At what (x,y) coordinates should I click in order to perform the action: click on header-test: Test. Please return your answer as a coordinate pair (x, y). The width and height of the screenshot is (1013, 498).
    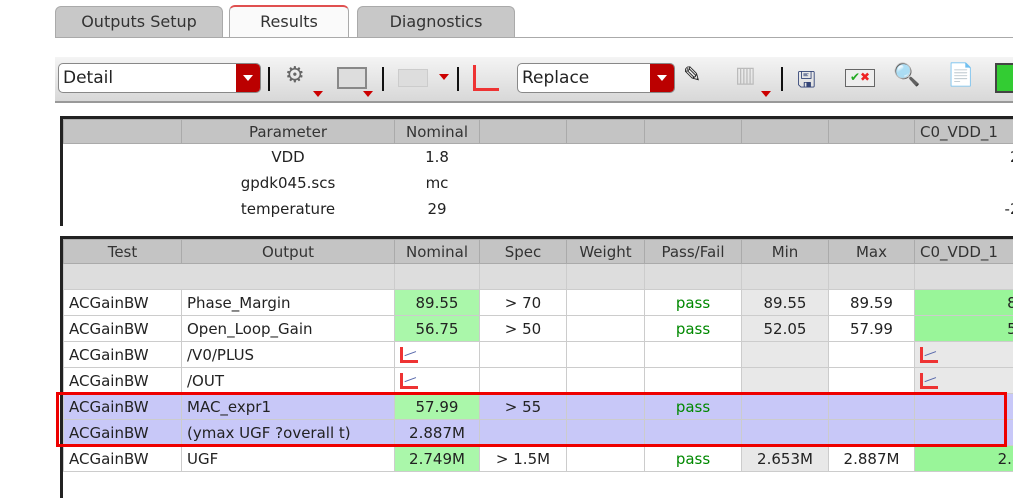
    Looking at the image, I should click on (122, 251).